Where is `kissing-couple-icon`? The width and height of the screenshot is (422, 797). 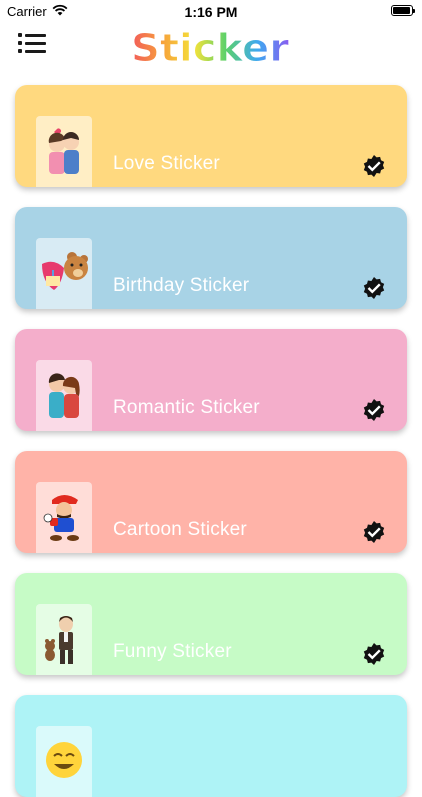
kissing-couple-icon is located at coordinates (64, 395).